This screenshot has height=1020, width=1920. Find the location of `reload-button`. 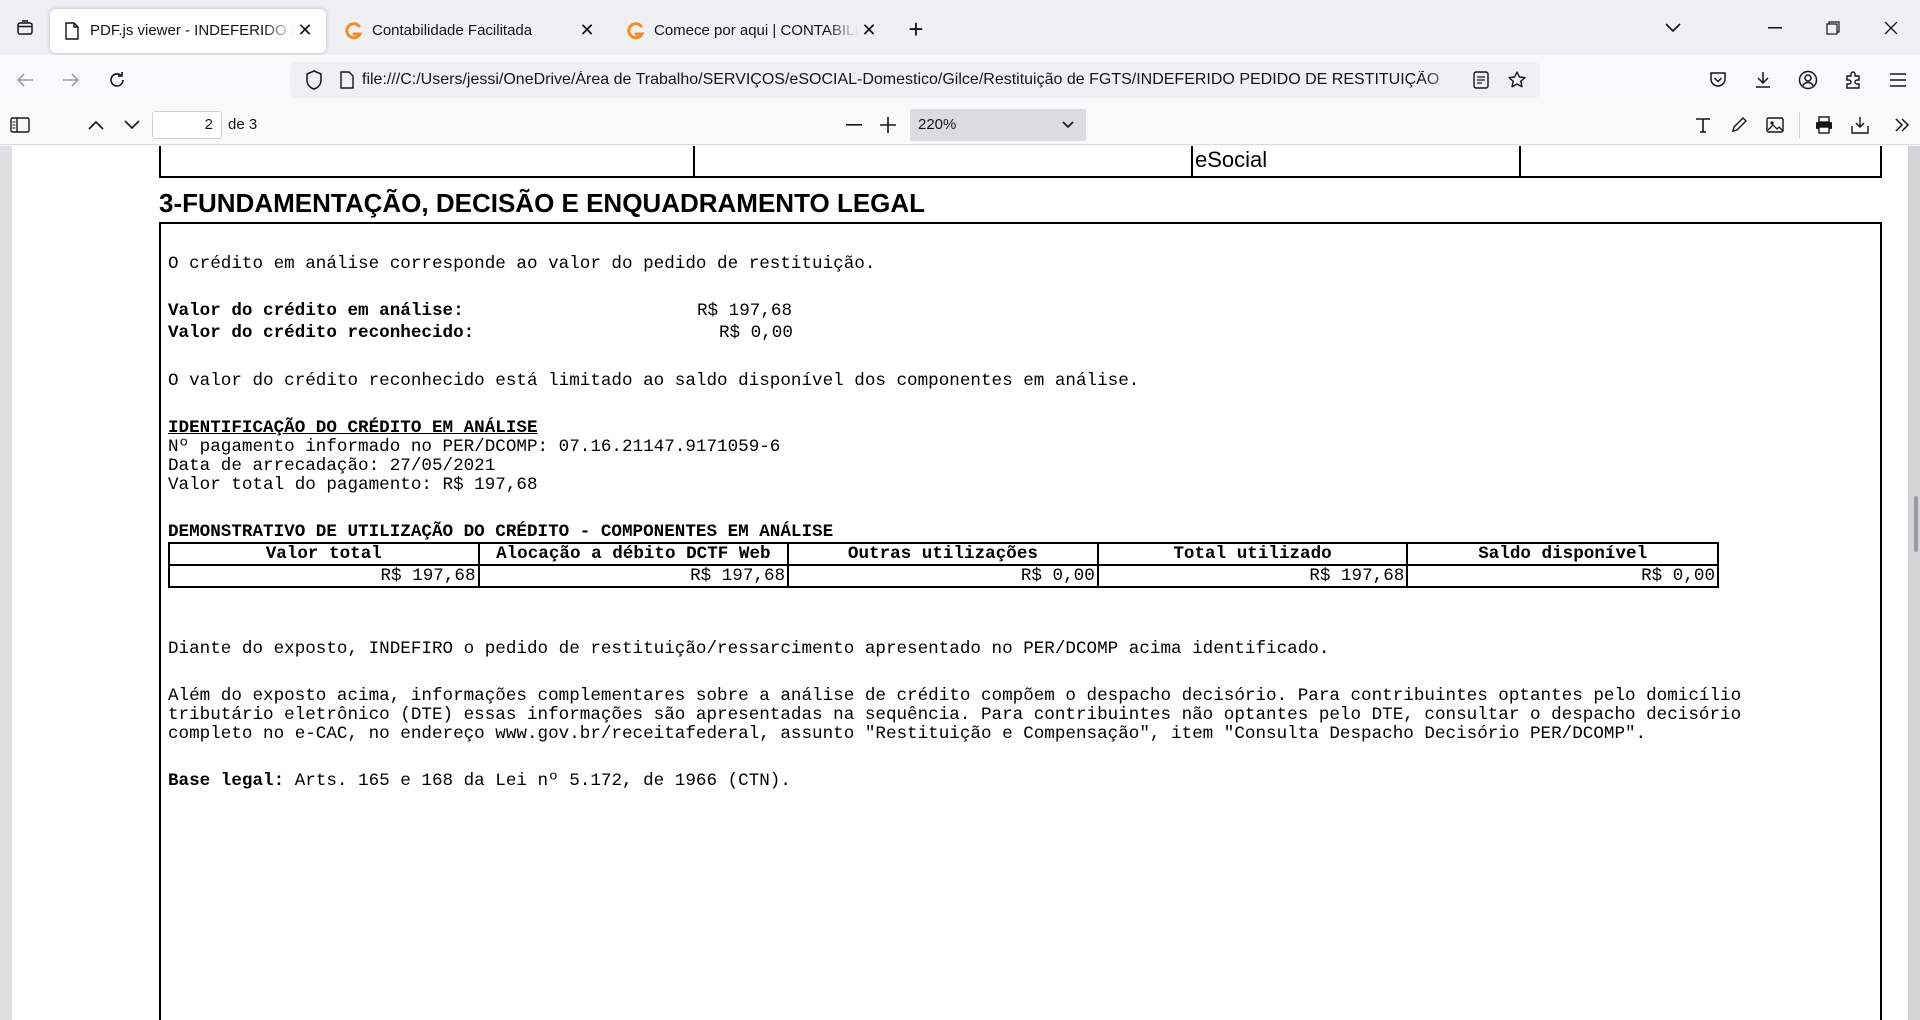

reload-button is located at coordinates (117, 80).